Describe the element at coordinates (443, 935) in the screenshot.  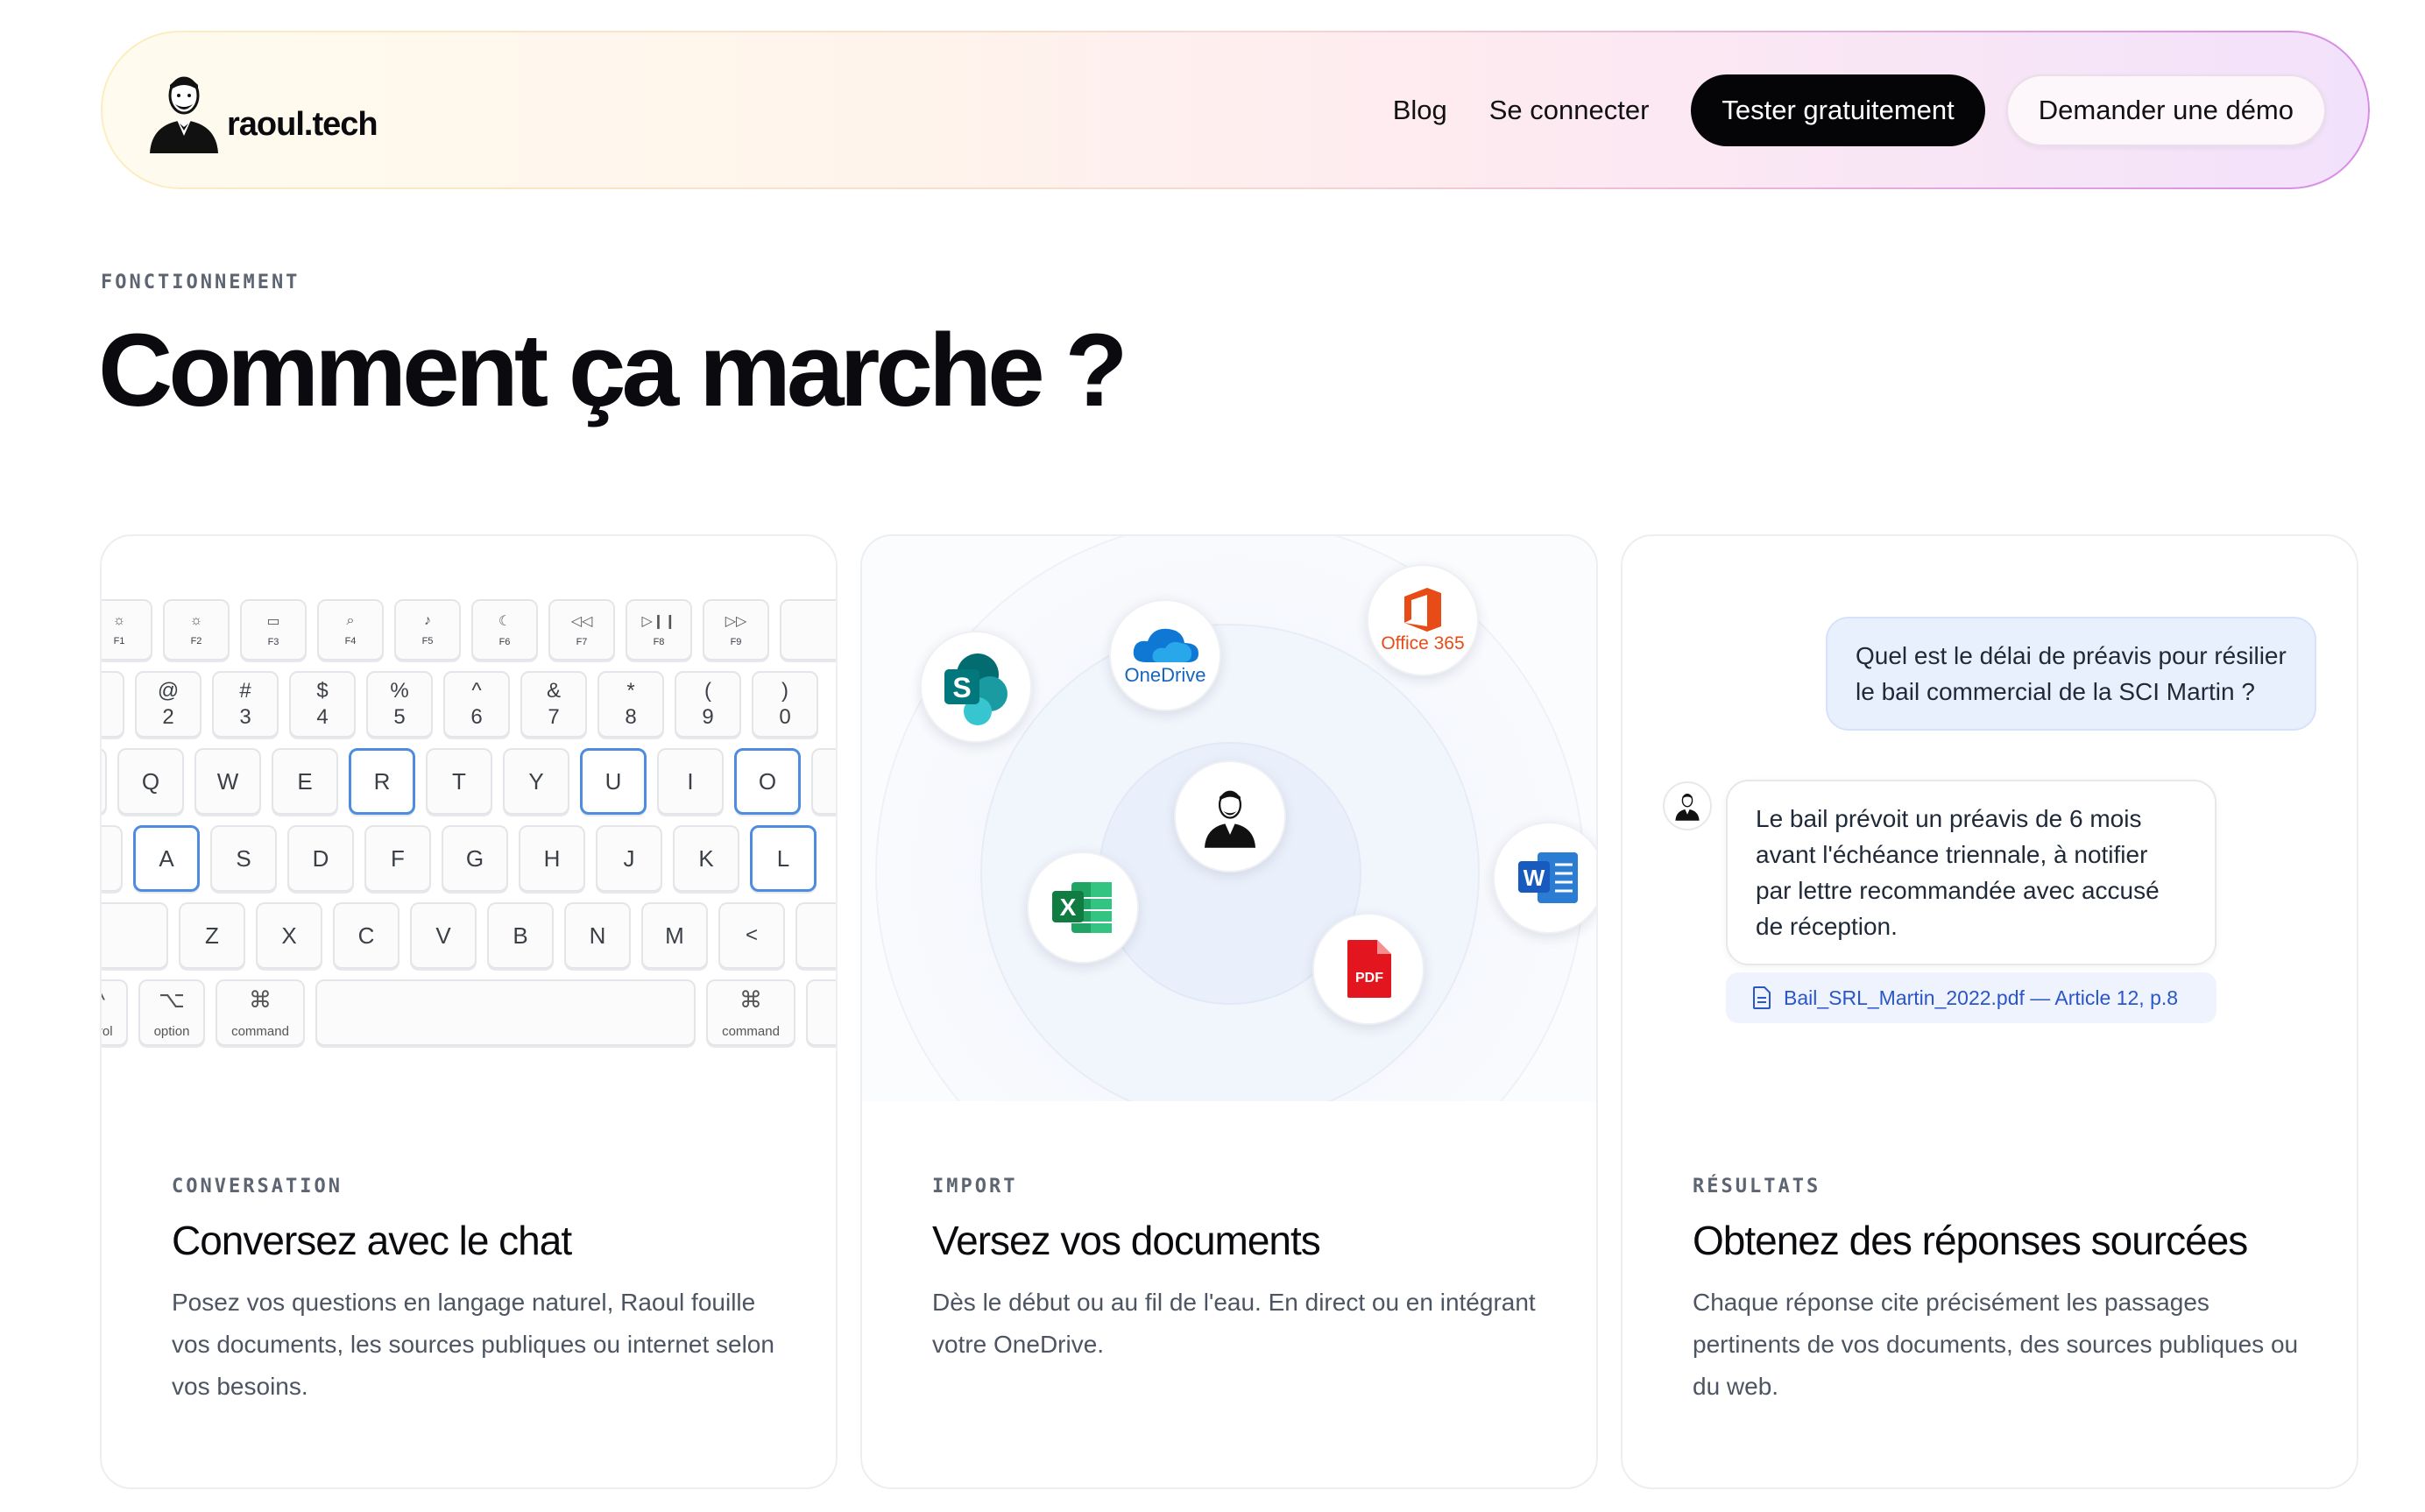
I see `key-v: V` at that location.